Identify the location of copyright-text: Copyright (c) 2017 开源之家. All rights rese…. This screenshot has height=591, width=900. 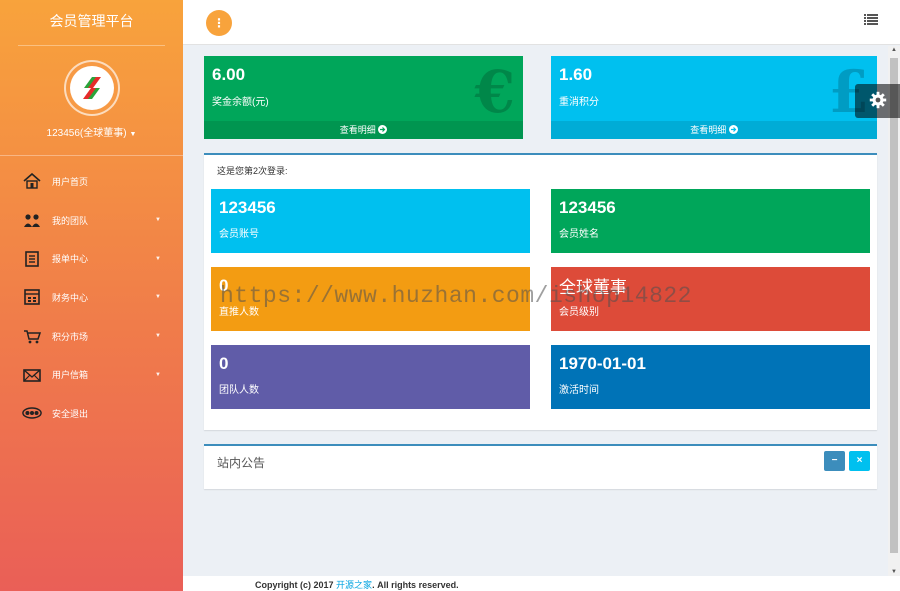
(357, 584).